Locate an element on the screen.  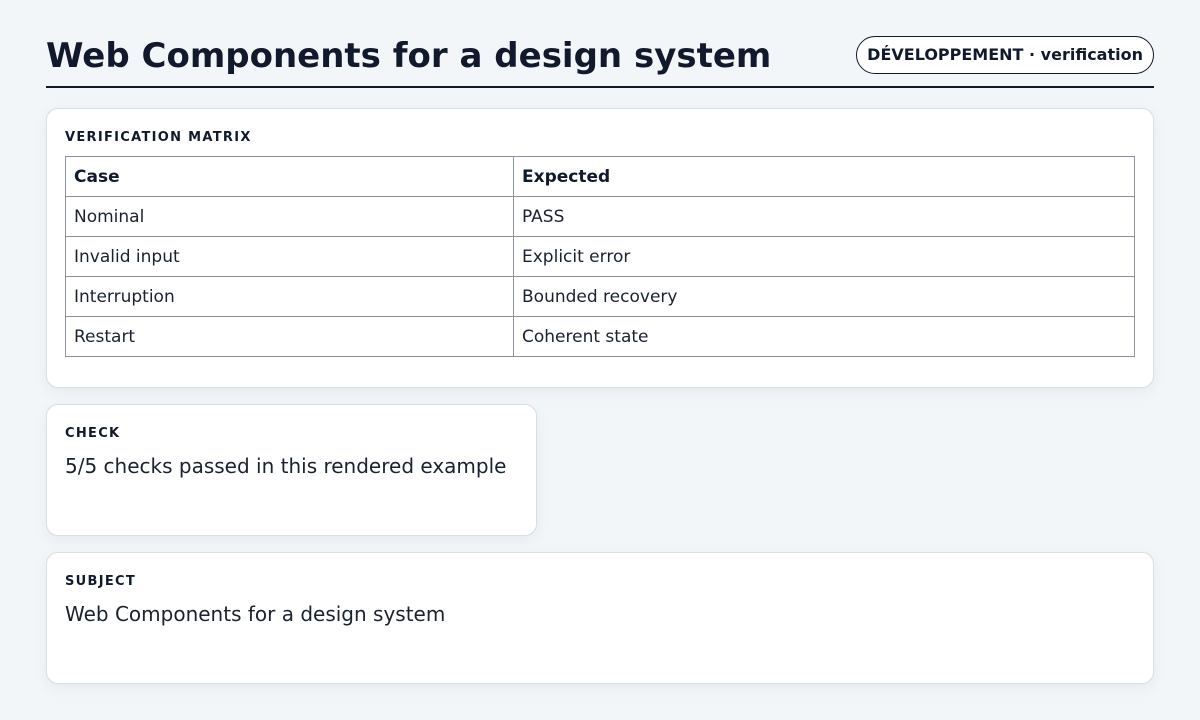
category-badge: DÉVELOPPEMENT · verification is located at coordinates (1005, 55).